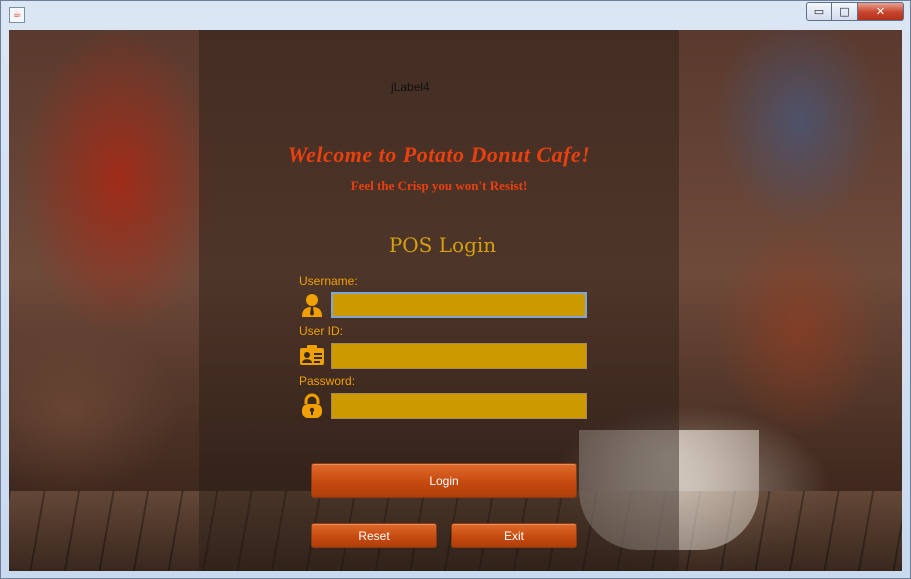 Image resolution: width=911 pixels, height=579 pixels. What do you see at coordinates (442, 245) in the screenshot?
I see `pos-login-title: POS Login` at bounding box center [442, 245].